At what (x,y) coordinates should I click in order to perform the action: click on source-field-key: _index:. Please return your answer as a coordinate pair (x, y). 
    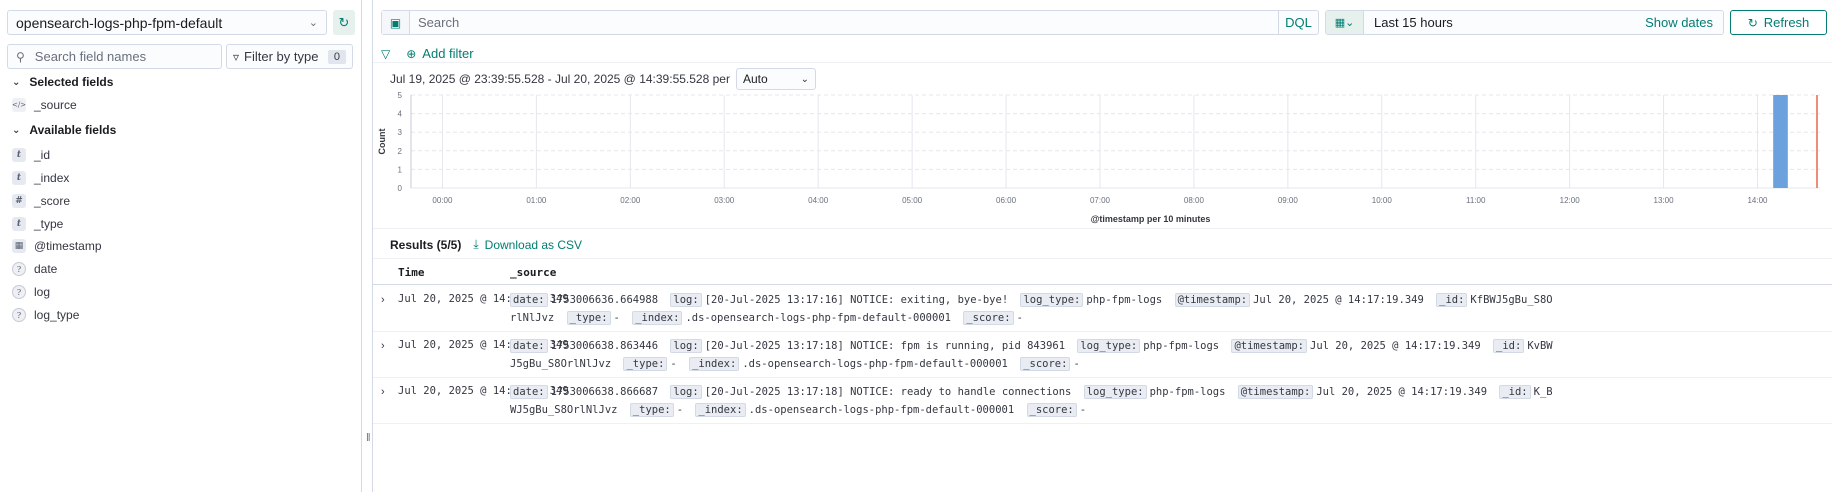
    Looking at the image, I should click on (714, 364).